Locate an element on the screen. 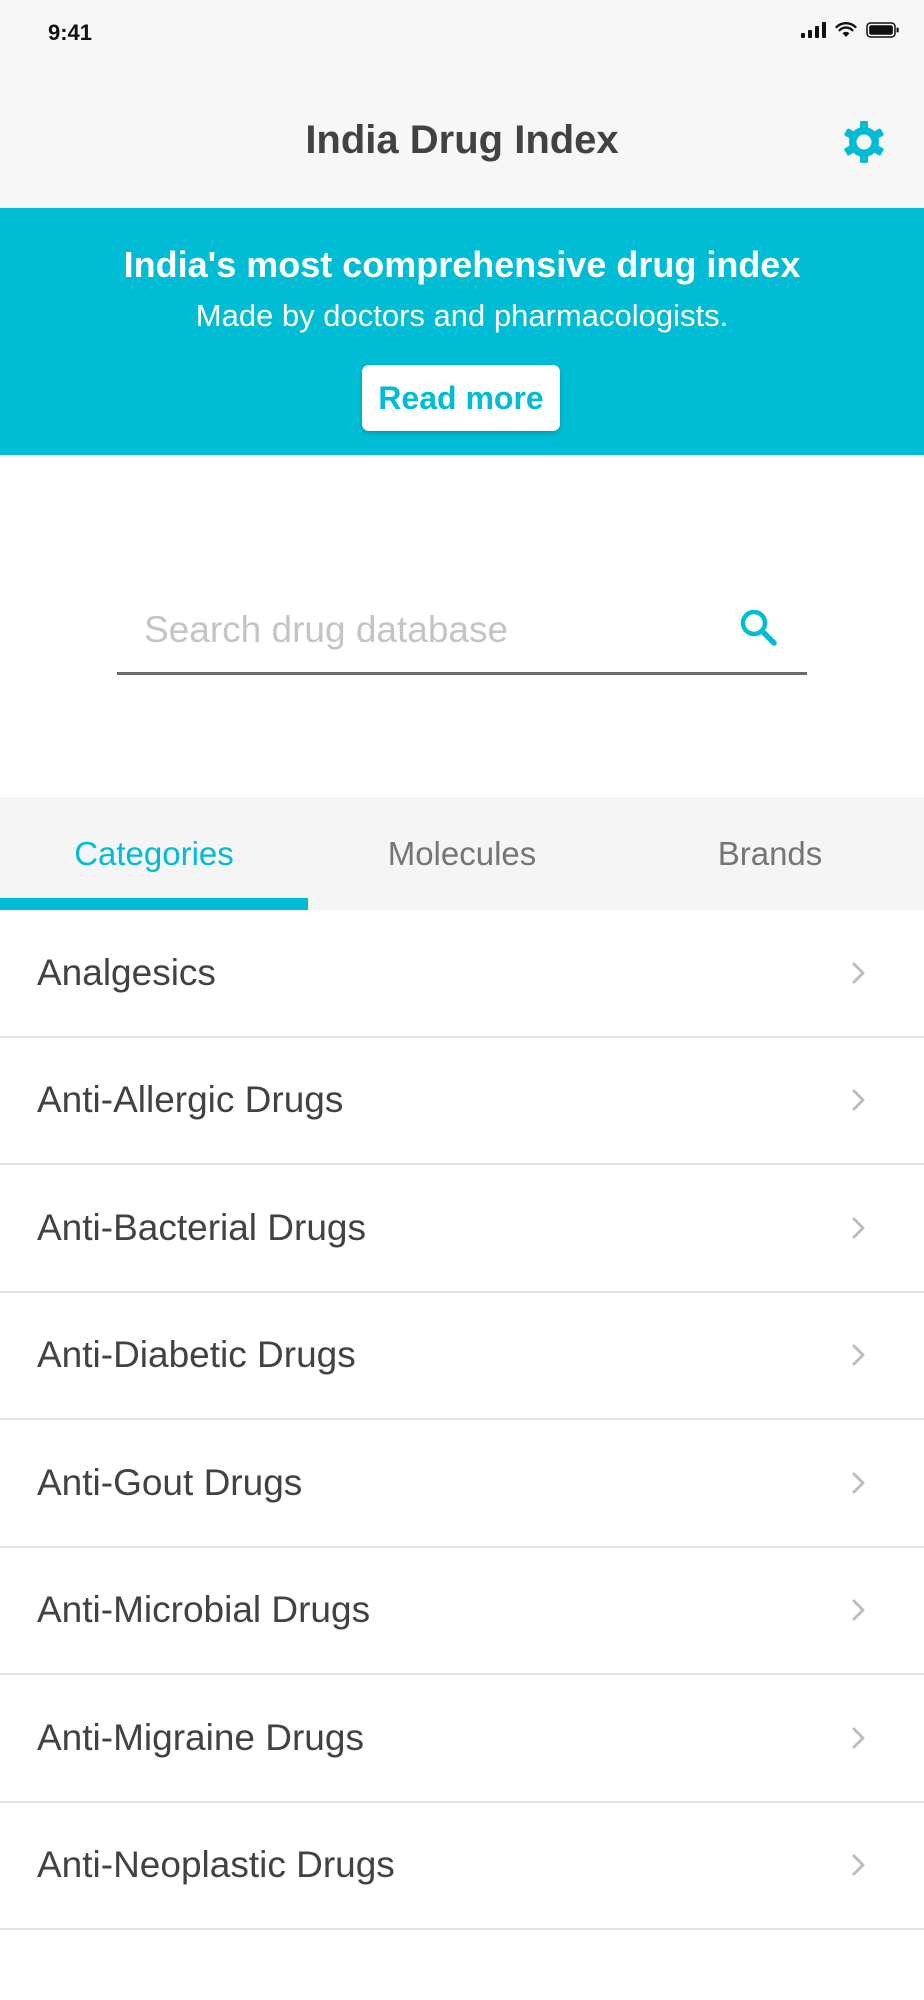 Image resolution: width=924 pixels, height=2000 pixels. gear-icon is located at coordinates (864, 142).